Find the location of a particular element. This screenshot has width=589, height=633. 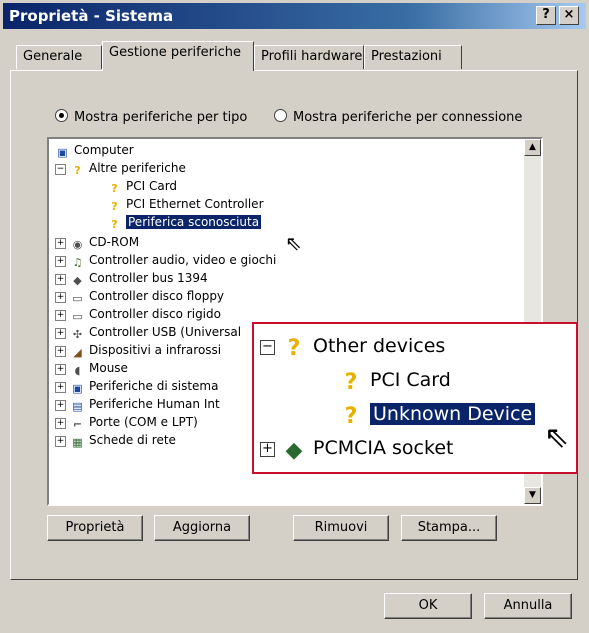

close-button: × is located at coordinates (569, 15).